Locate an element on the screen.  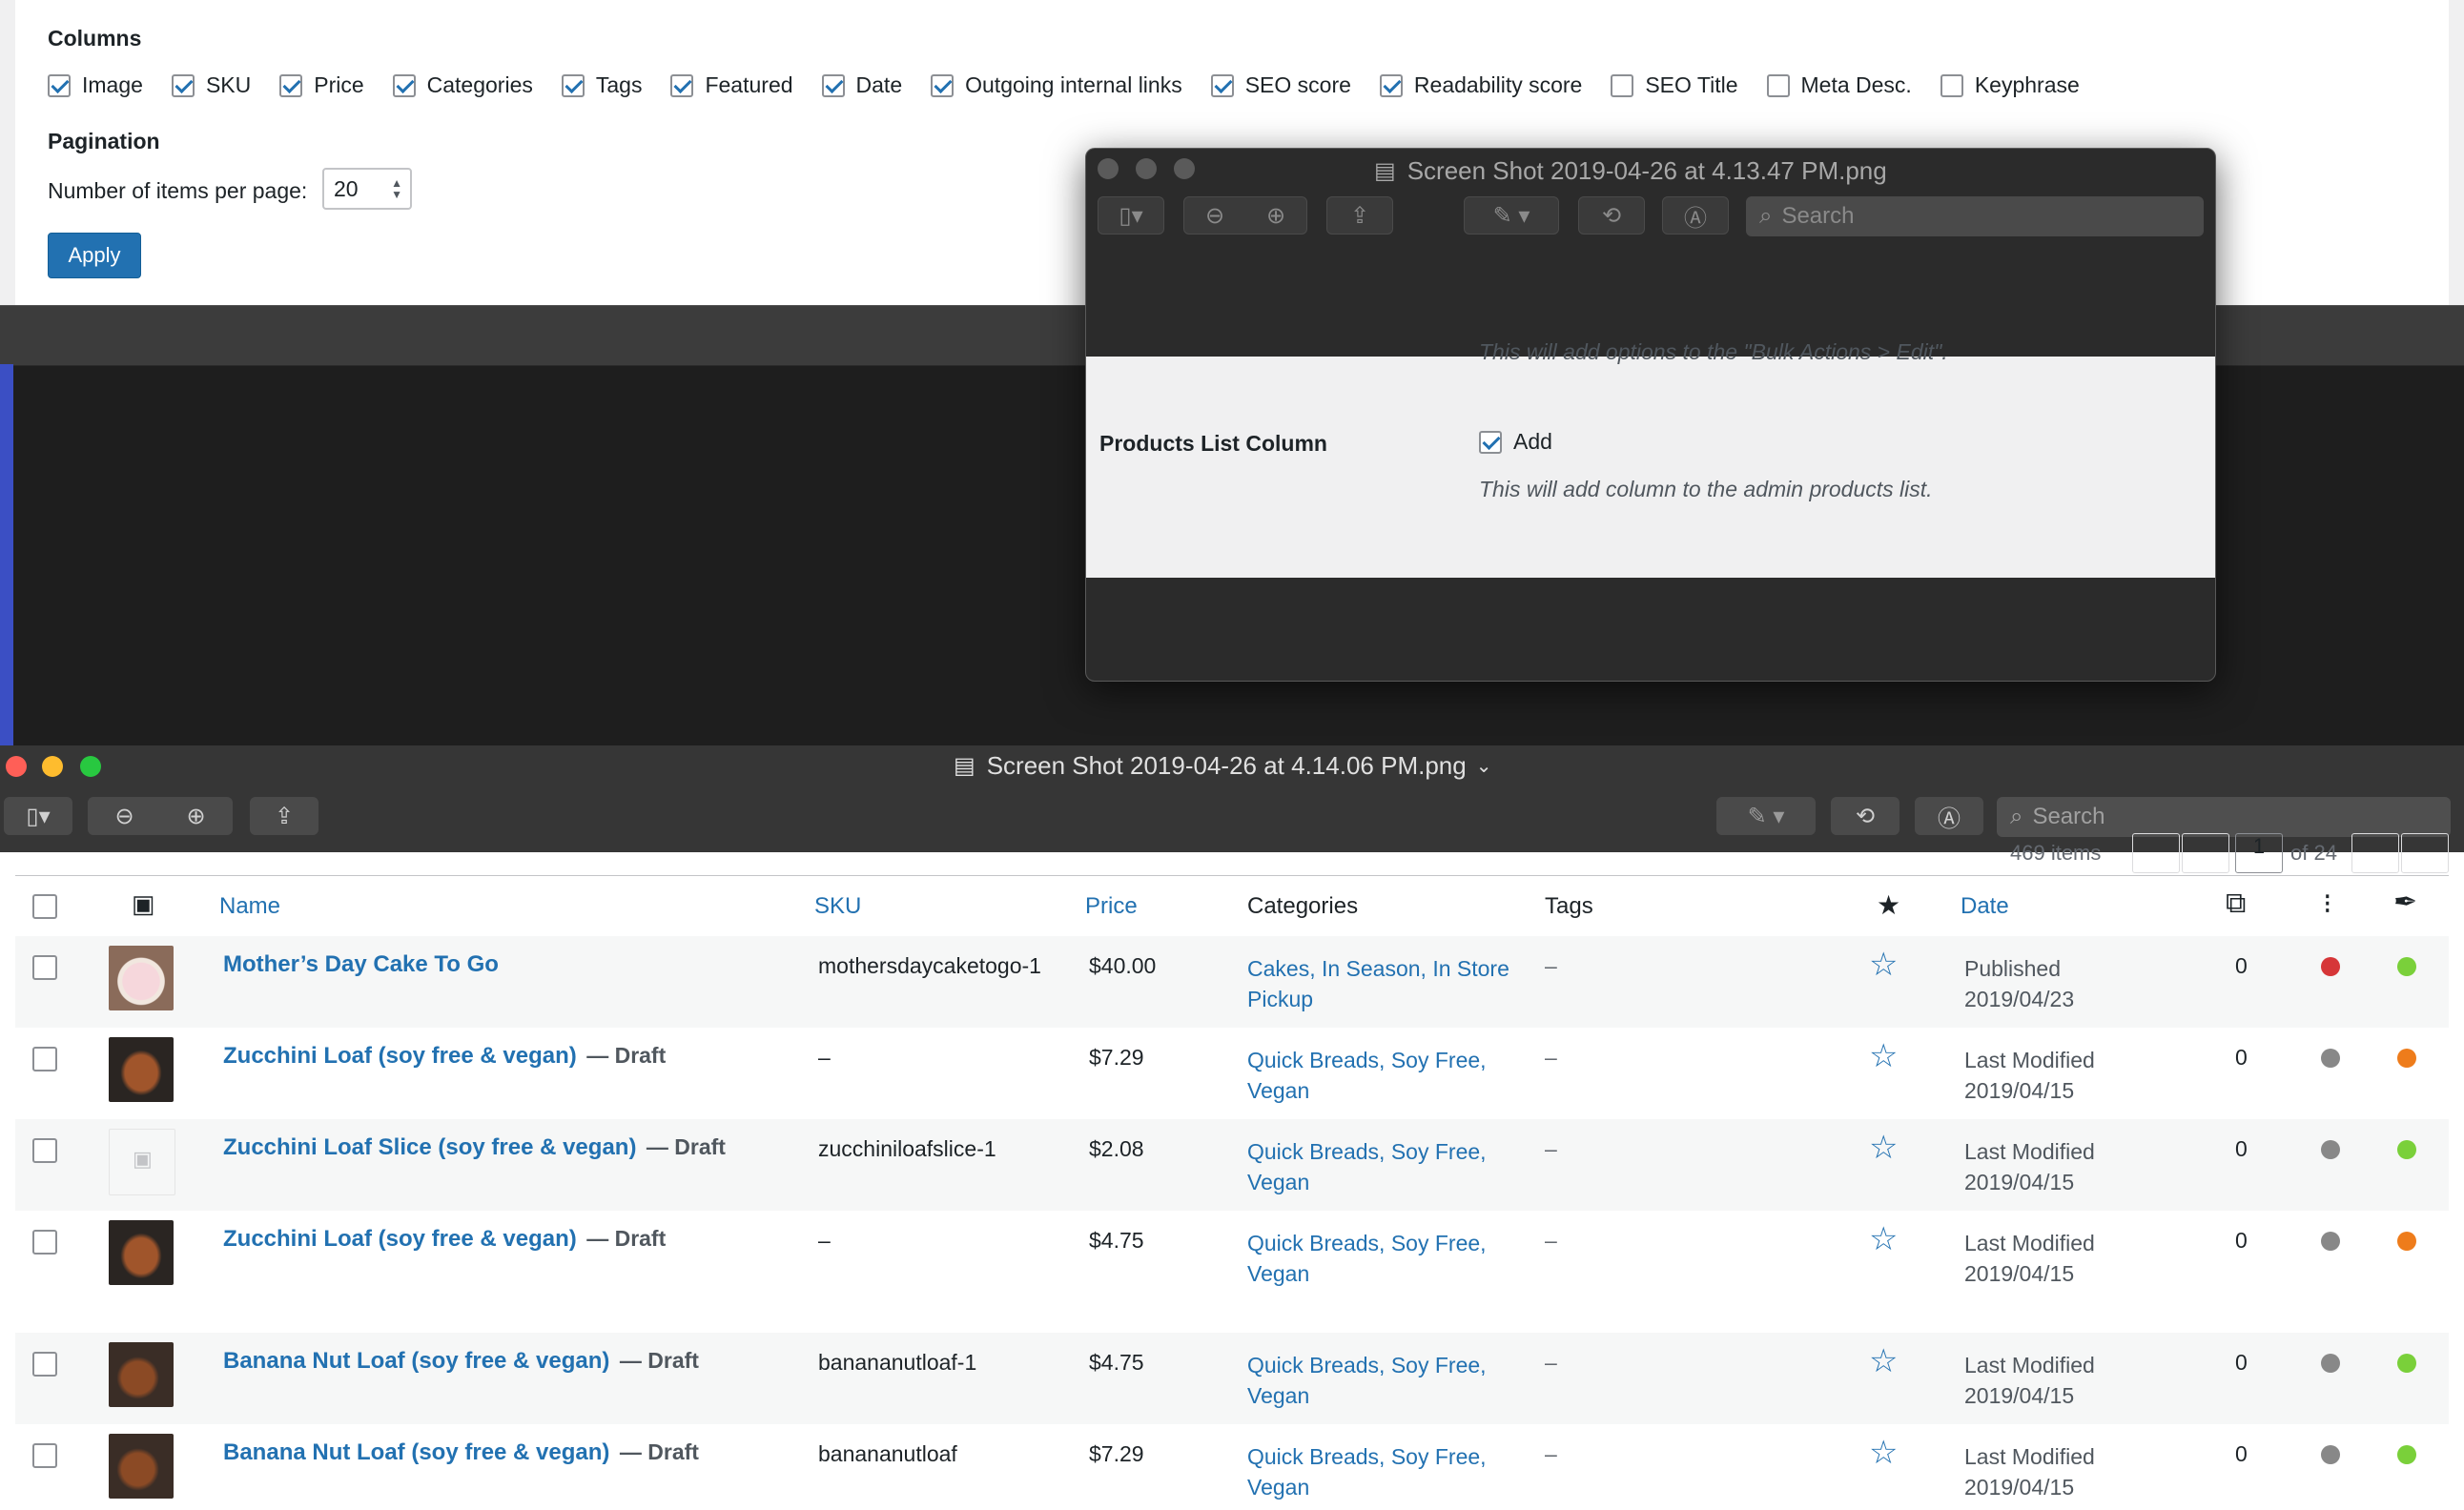
column-toggle-image: Image is located at coordinates (95, 85).